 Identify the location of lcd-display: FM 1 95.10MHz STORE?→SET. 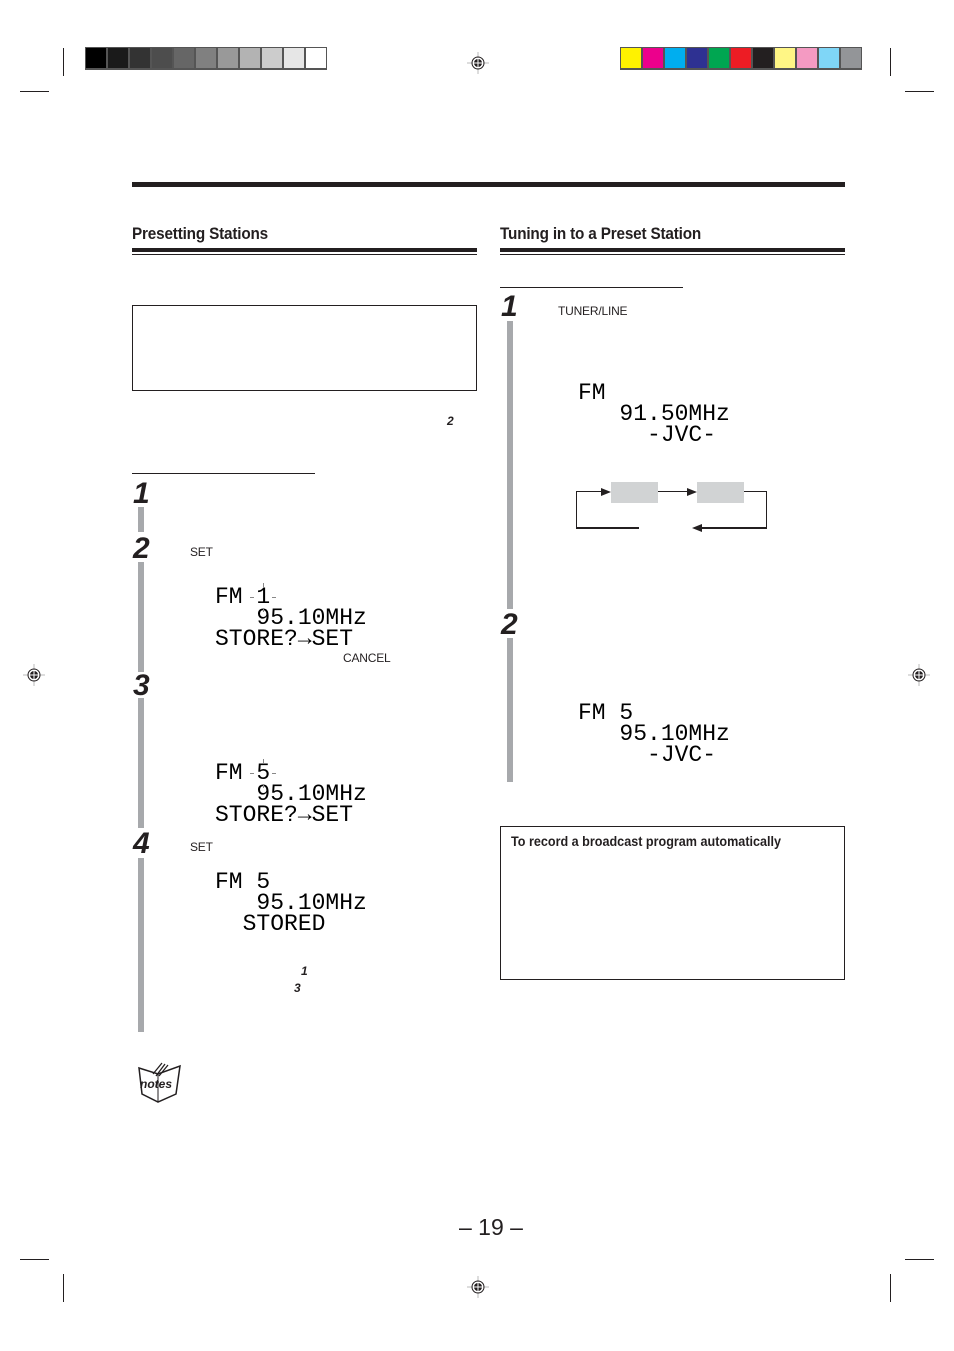
(291, 617).